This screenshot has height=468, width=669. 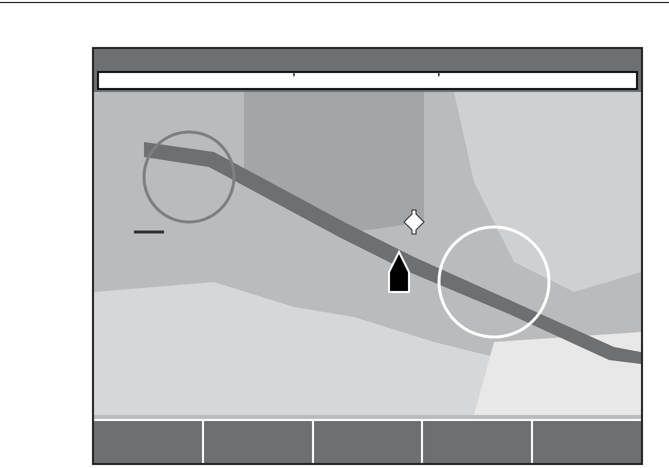 What do you see at coordinates (414, 222) in the screenshot?
I see `cursor-icon` at bounding box center [414, 222].